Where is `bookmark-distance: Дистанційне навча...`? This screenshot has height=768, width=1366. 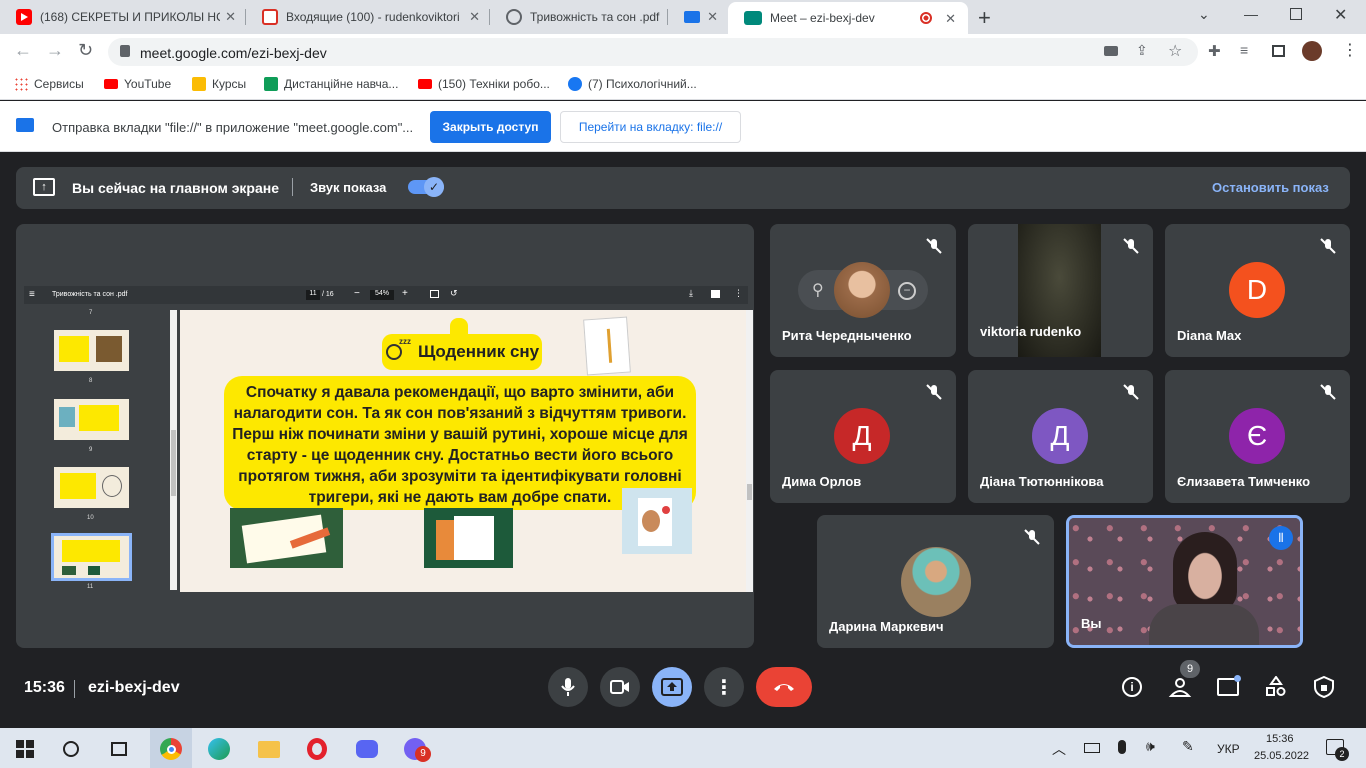 bookmark-distance: Дистанційне навча... is located at coordinates (331, 84).